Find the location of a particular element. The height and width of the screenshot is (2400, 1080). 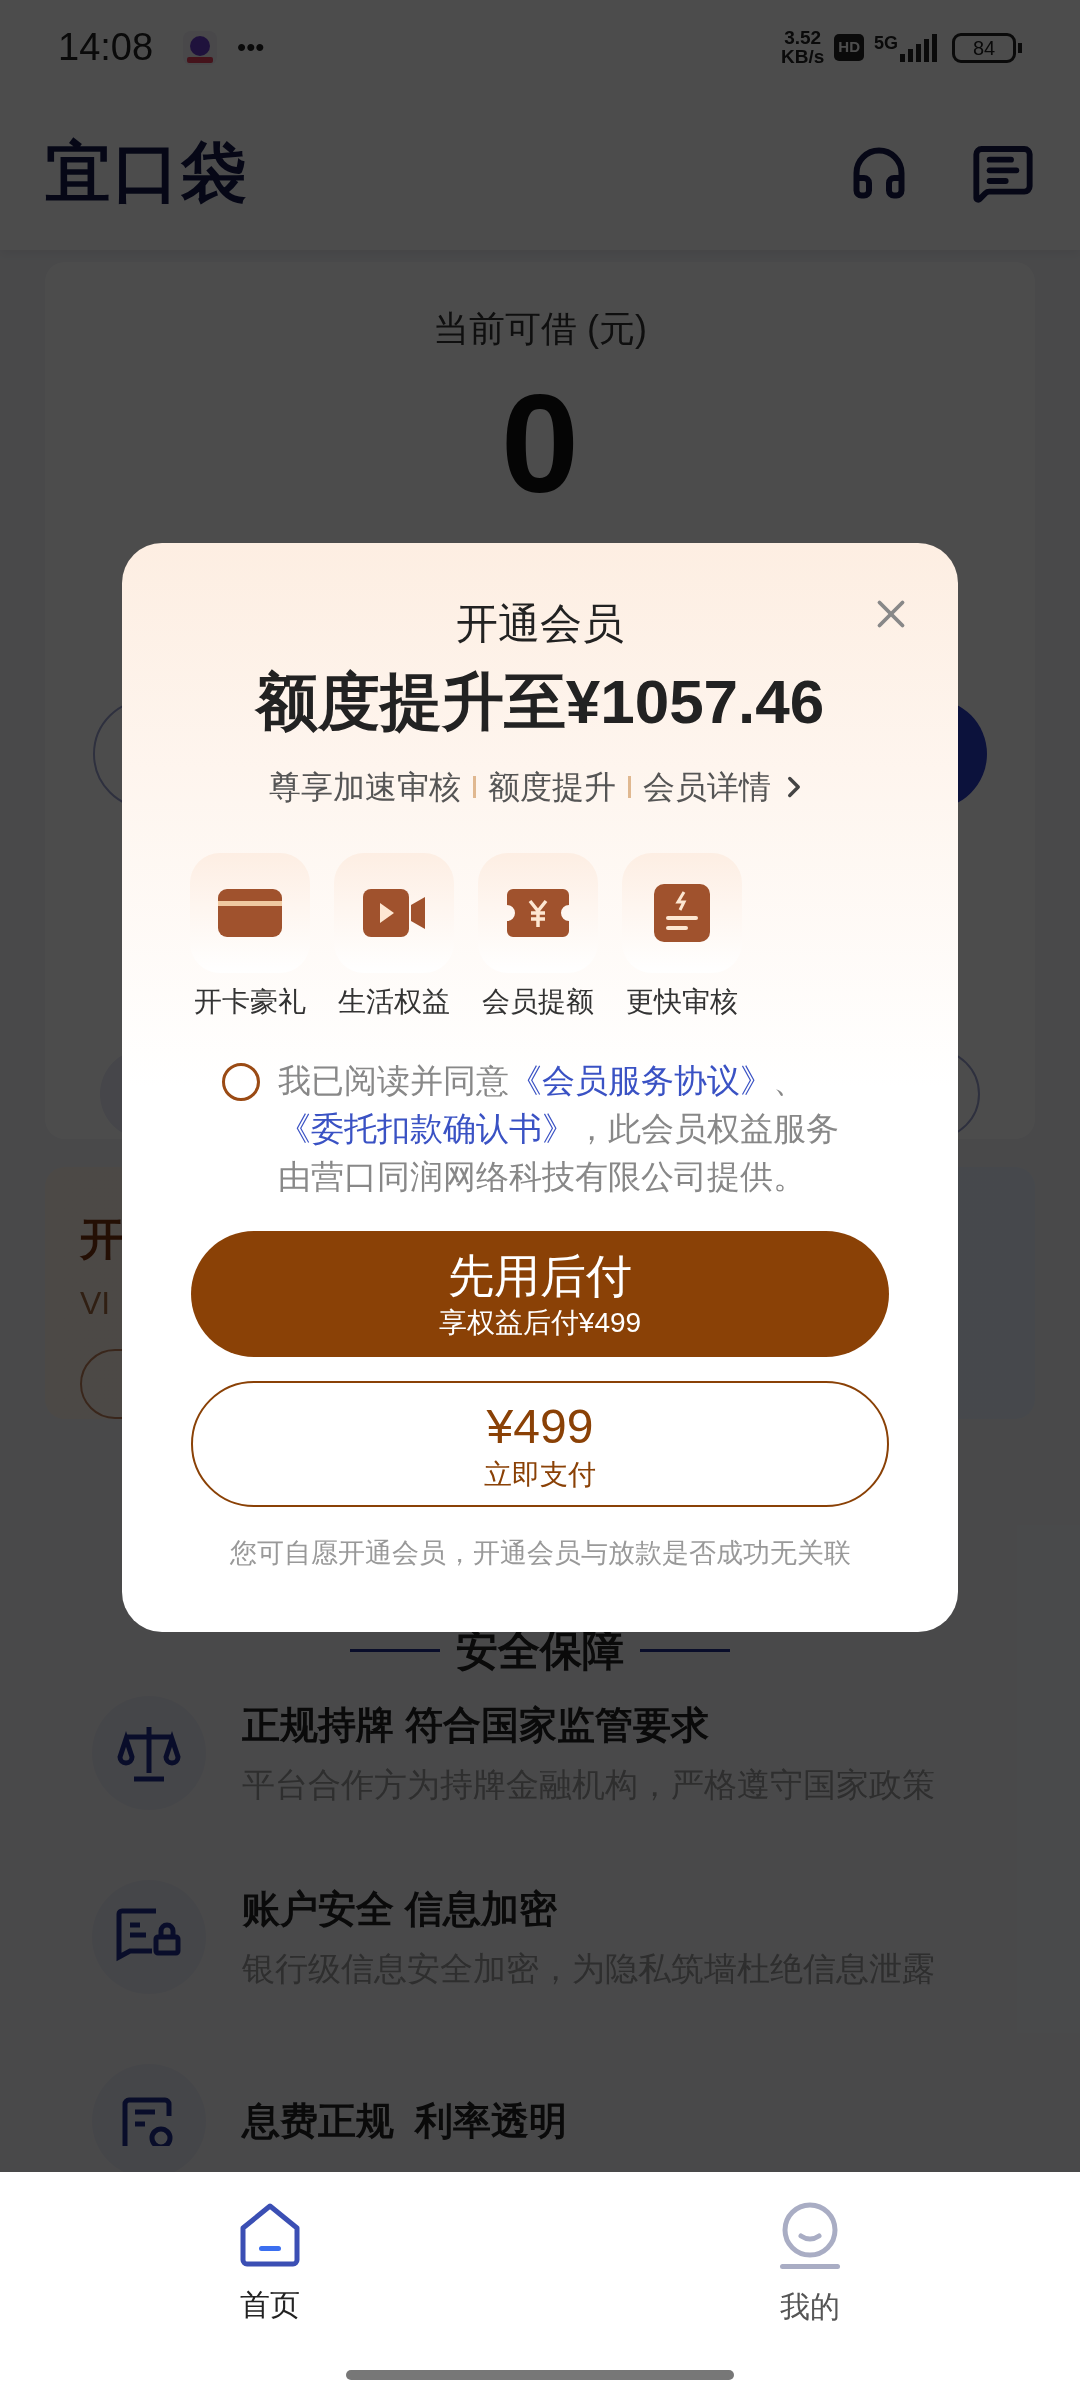

pay-later-button: 先用后付 享权益后付¥499 is located at coordinates (540, 1294).